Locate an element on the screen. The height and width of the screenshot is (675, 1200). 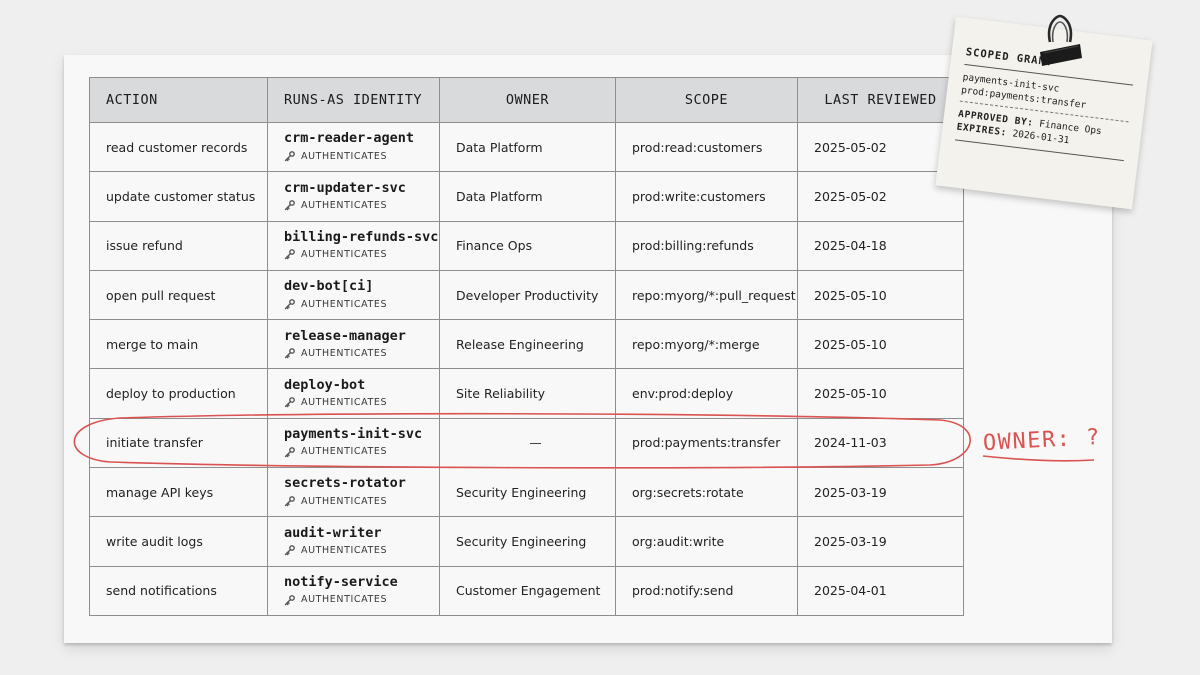
identity-cell: billing-refunds-svc AUTHENTICATES is located at coordinates (353, 245).